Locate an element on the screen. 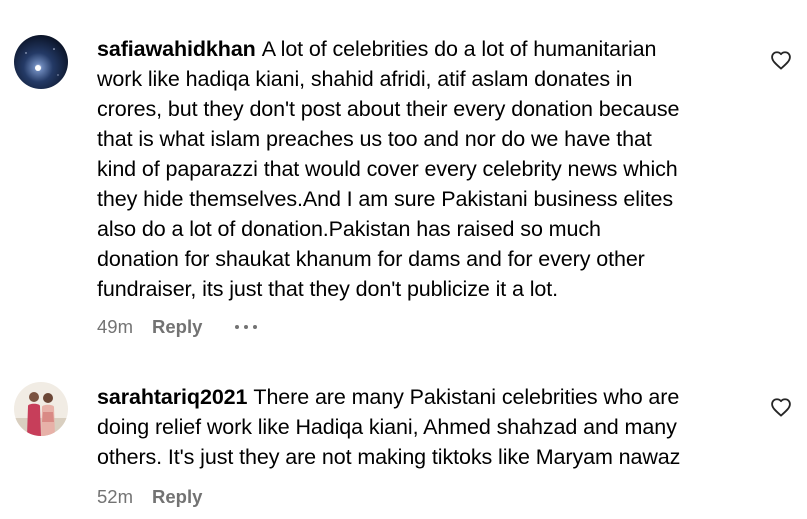 This screenshot has width=807, height=519. comment-username: sarahtariq2021 is located at coordinates (172, 397).